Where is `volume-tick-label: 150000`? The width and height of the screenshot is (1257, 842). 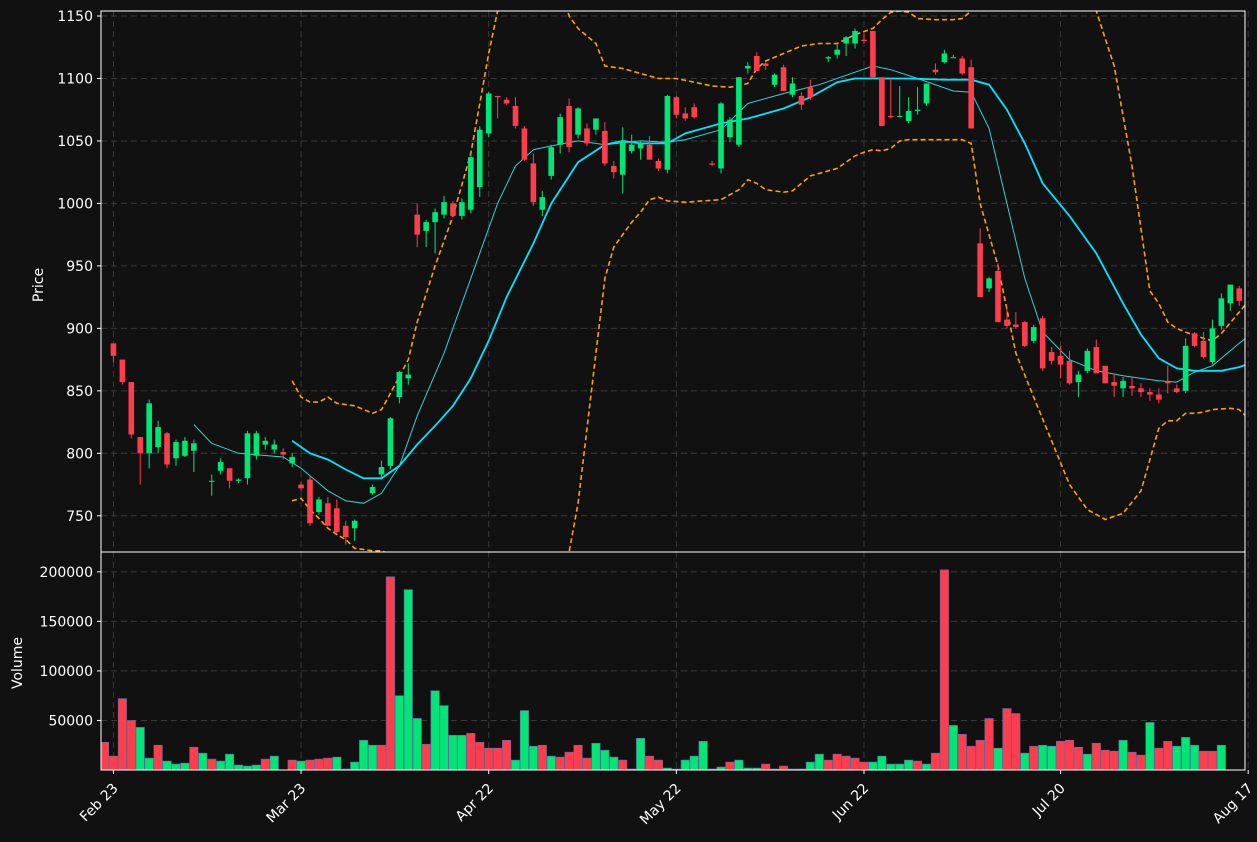
volume-tick-label: 150000 is located at coordinates (66, 622).